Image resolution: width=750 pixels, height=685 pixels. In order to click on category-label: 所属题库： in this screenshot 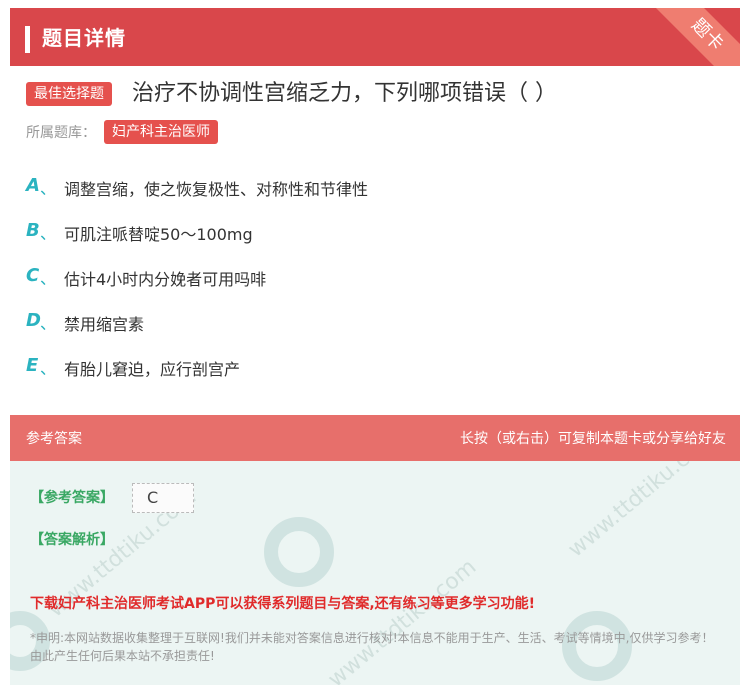, I will do `click(61, 133)`.